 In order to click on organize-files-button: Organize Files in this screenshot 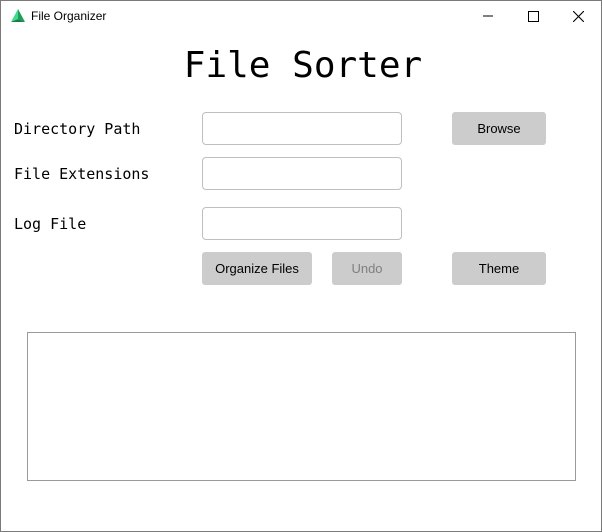, I will do `click(257, 268)`.